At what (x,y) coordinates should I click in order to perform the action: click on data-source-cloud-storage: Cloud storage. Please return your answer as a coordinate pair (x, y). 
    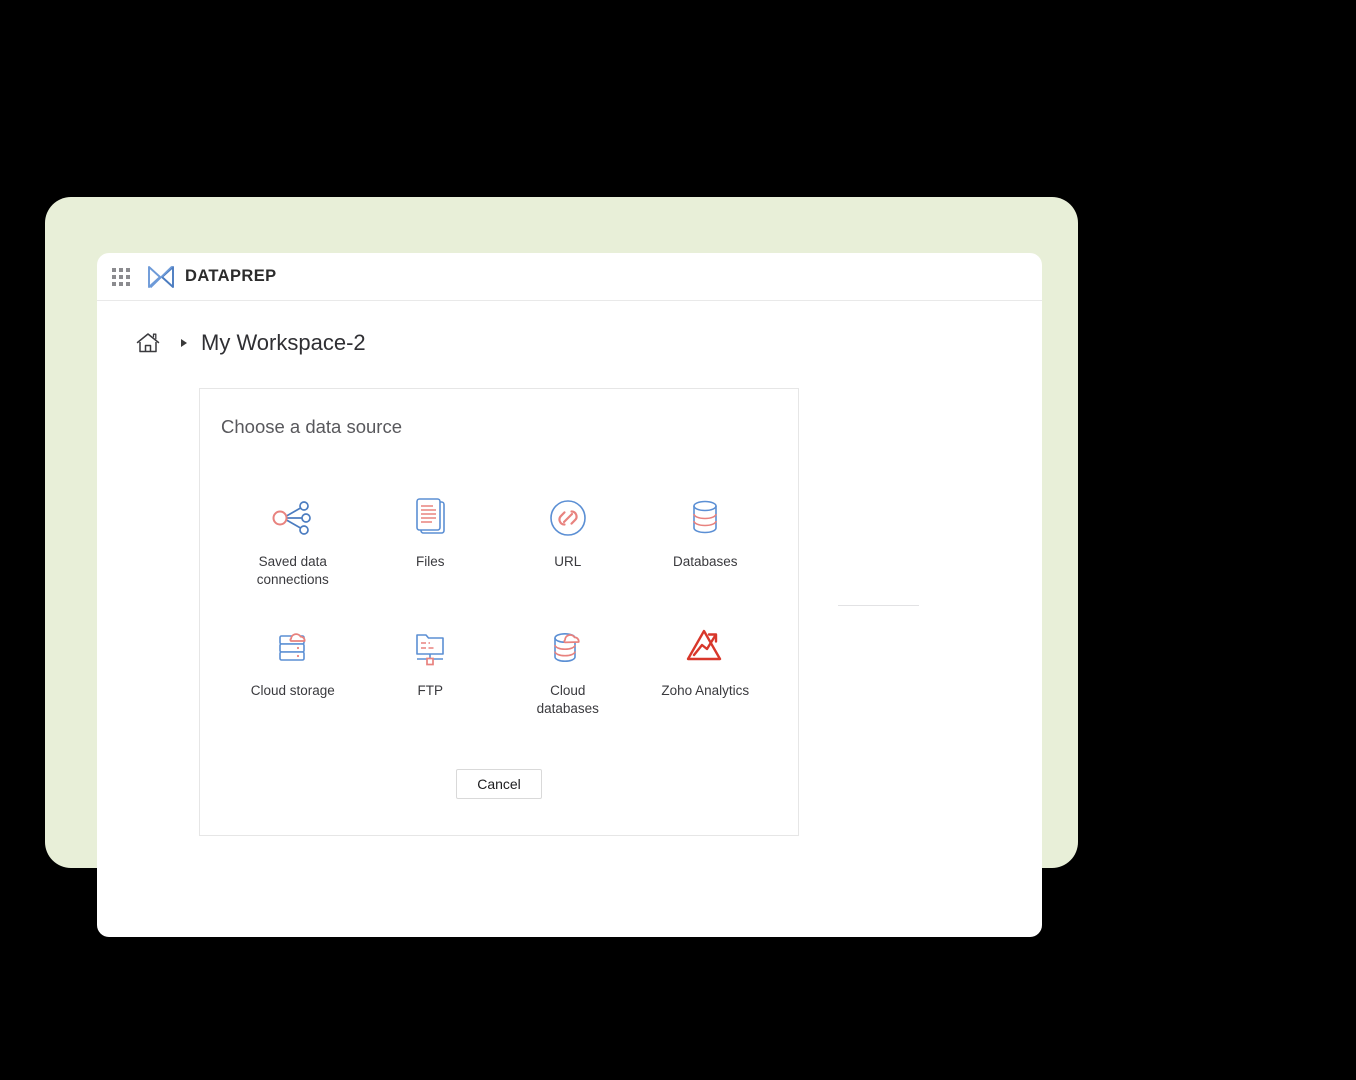
    Looking at the image, I should click on (293, 668).